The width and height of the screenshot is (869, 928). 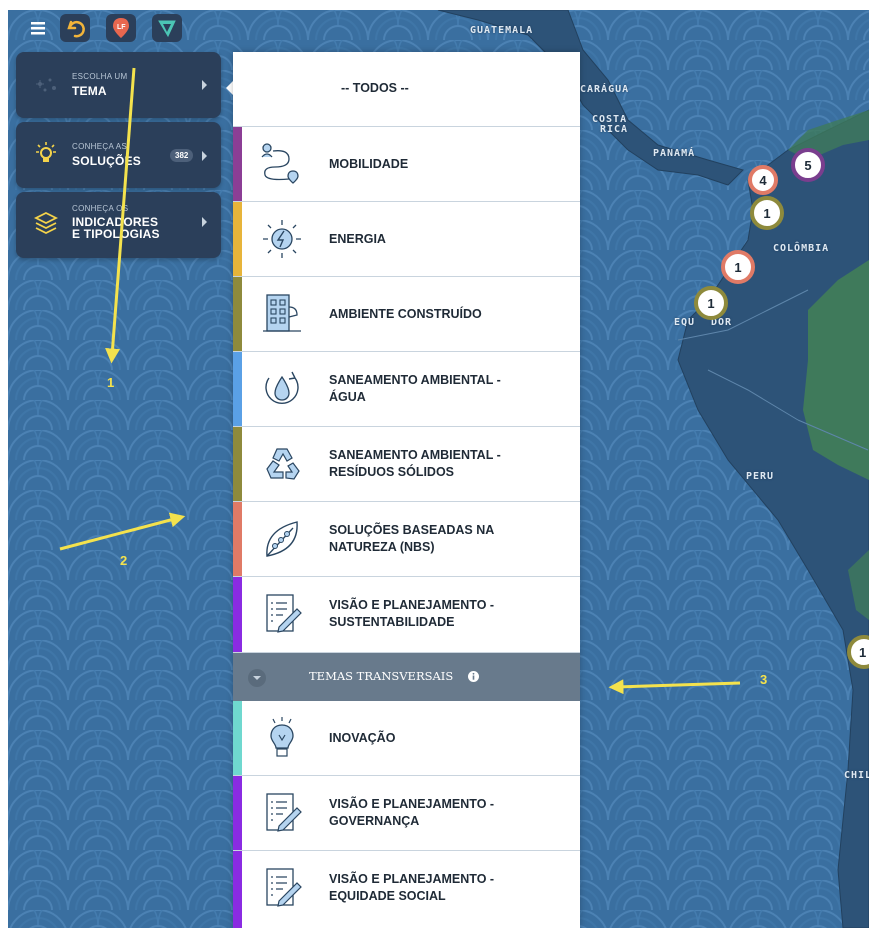 What do you see at coordinates (674, 153) in the screenshot?
I see `country-label: PANAMÁ` at bounding box center [674, 153].